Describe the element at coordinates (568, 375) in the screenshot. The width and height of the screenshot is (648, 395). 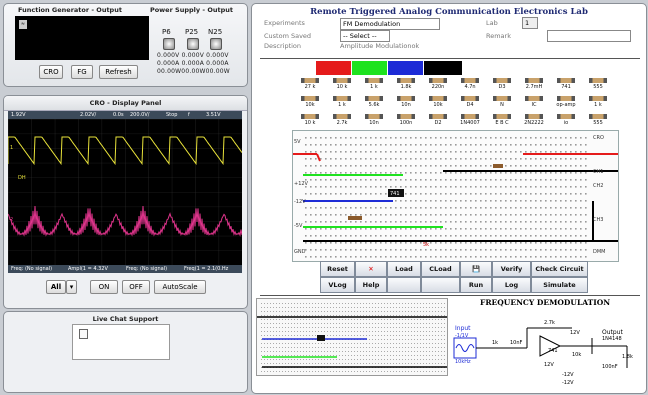
I see `circuit-value-label: -12V` at that location.